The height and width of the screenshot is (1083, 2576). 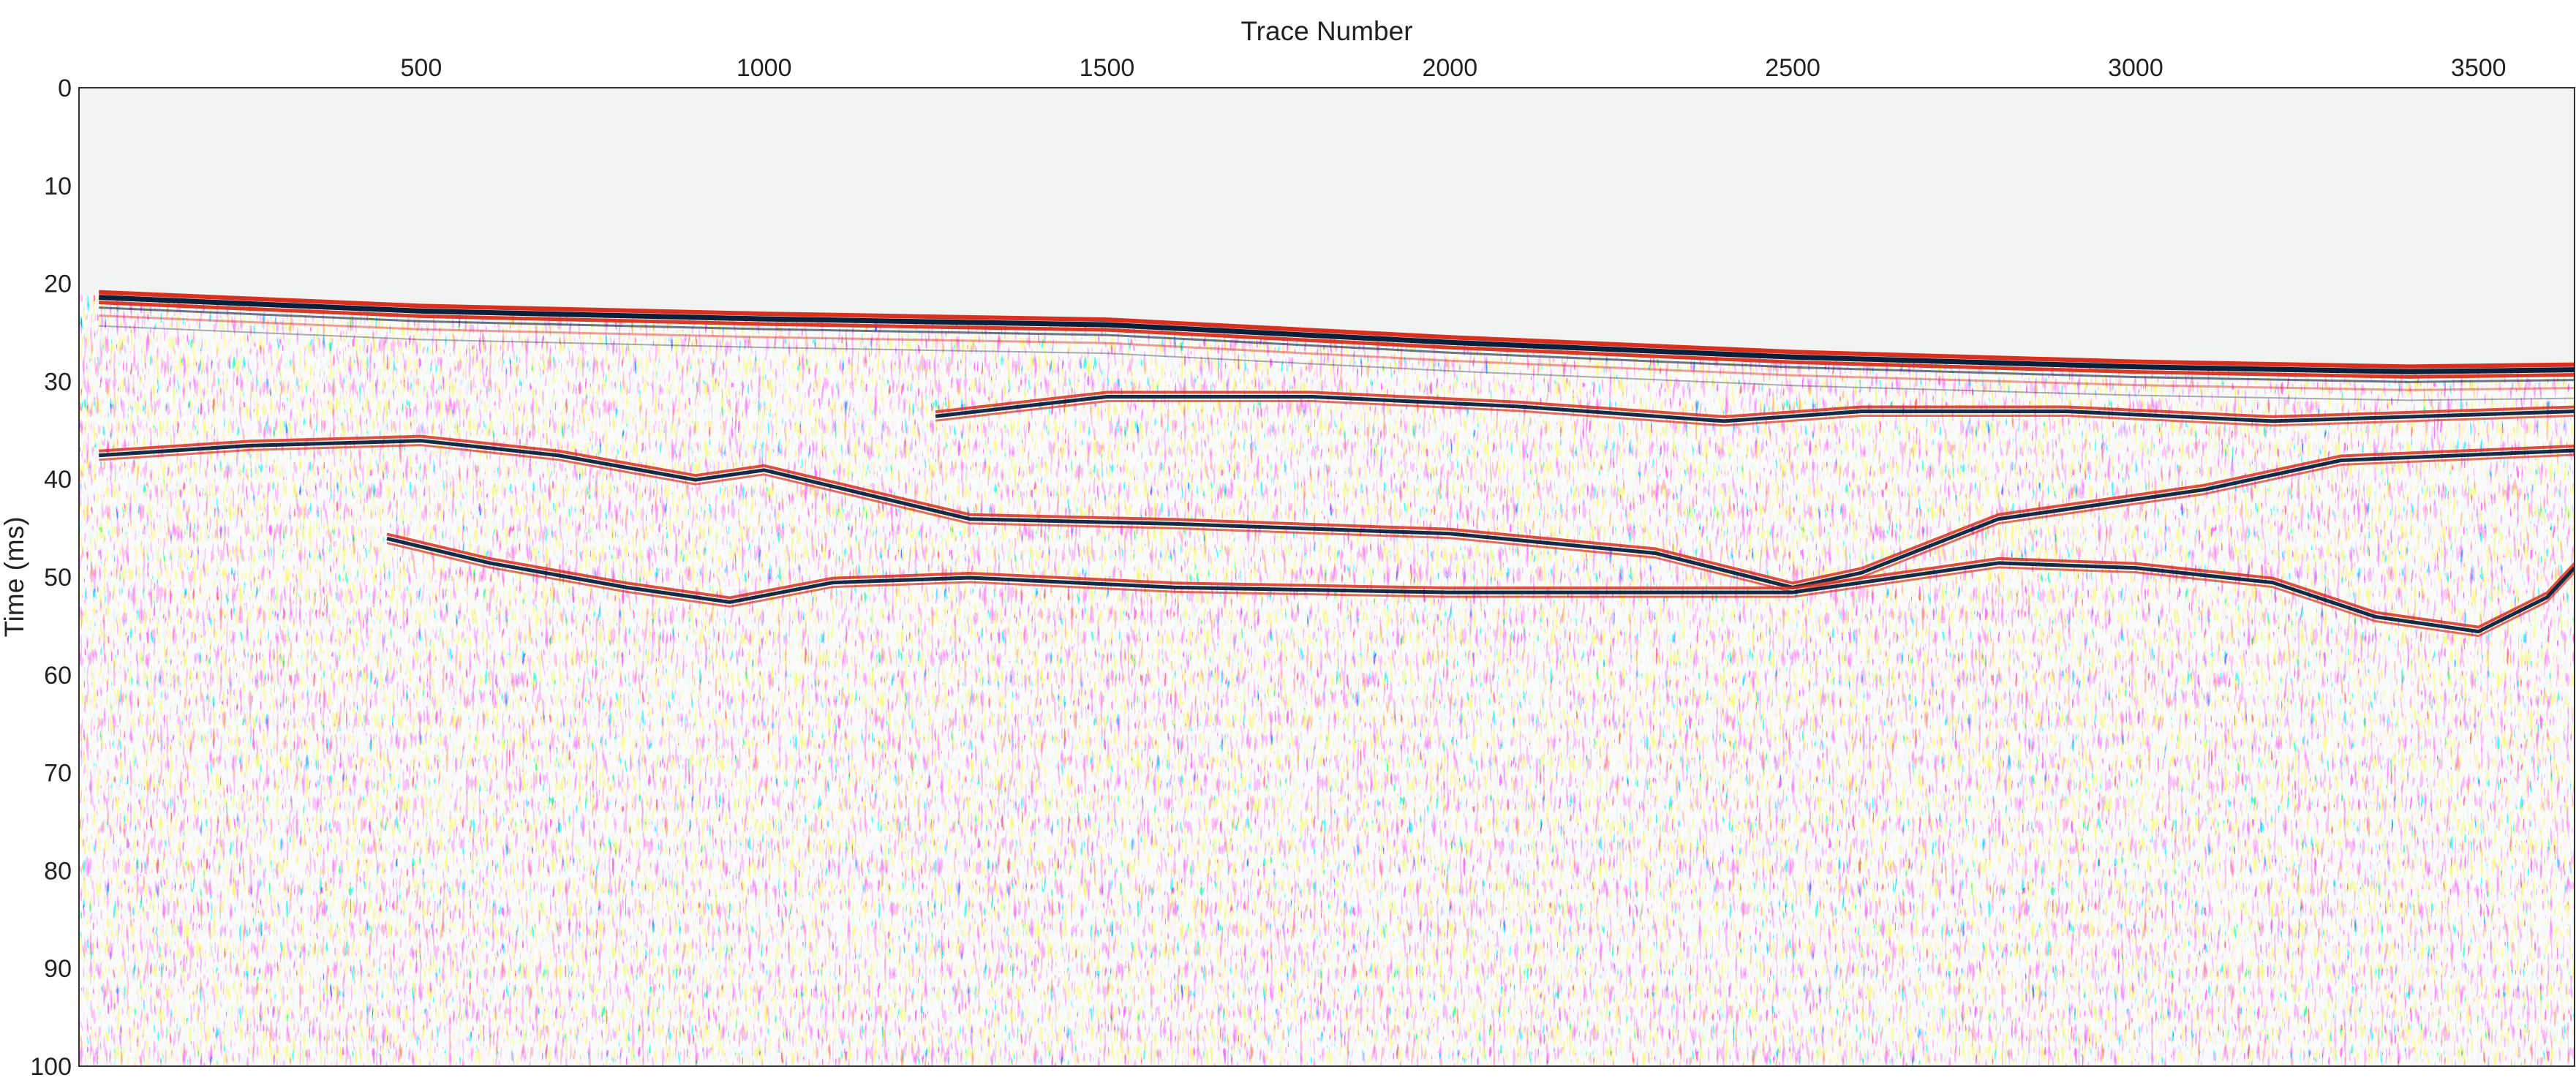 I want to click on x-tick-label: 3500, so click(x=2479, y=68).